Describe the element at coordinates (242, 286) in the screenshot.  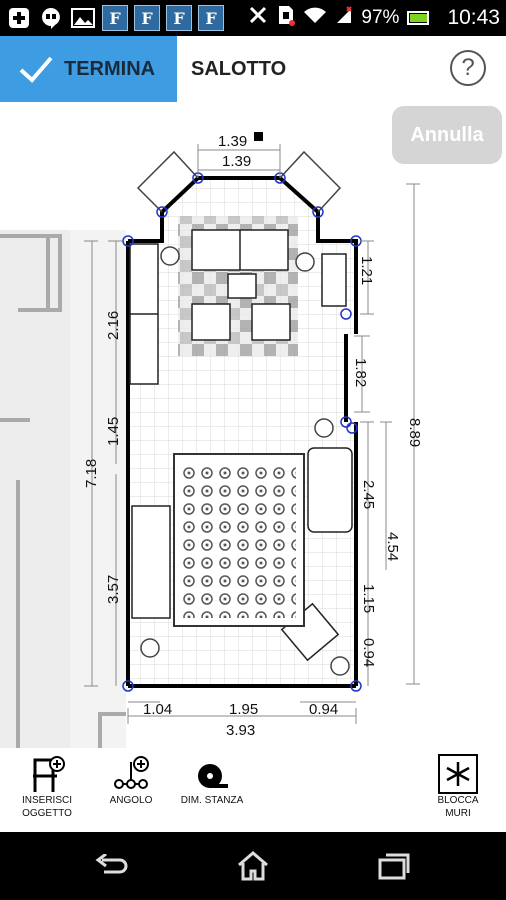
I see `side-table` at that location.